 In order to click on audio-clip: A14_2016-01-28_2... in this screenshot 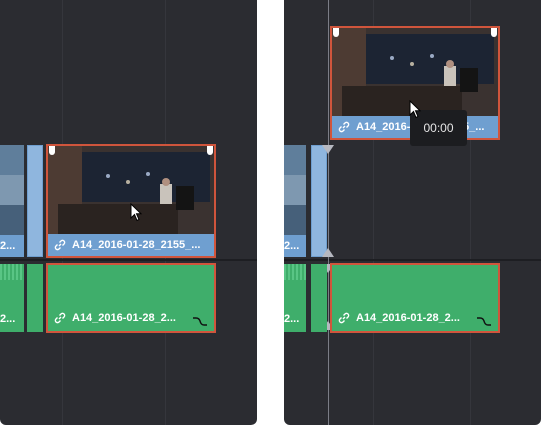, I will do `click(415, 298)`.